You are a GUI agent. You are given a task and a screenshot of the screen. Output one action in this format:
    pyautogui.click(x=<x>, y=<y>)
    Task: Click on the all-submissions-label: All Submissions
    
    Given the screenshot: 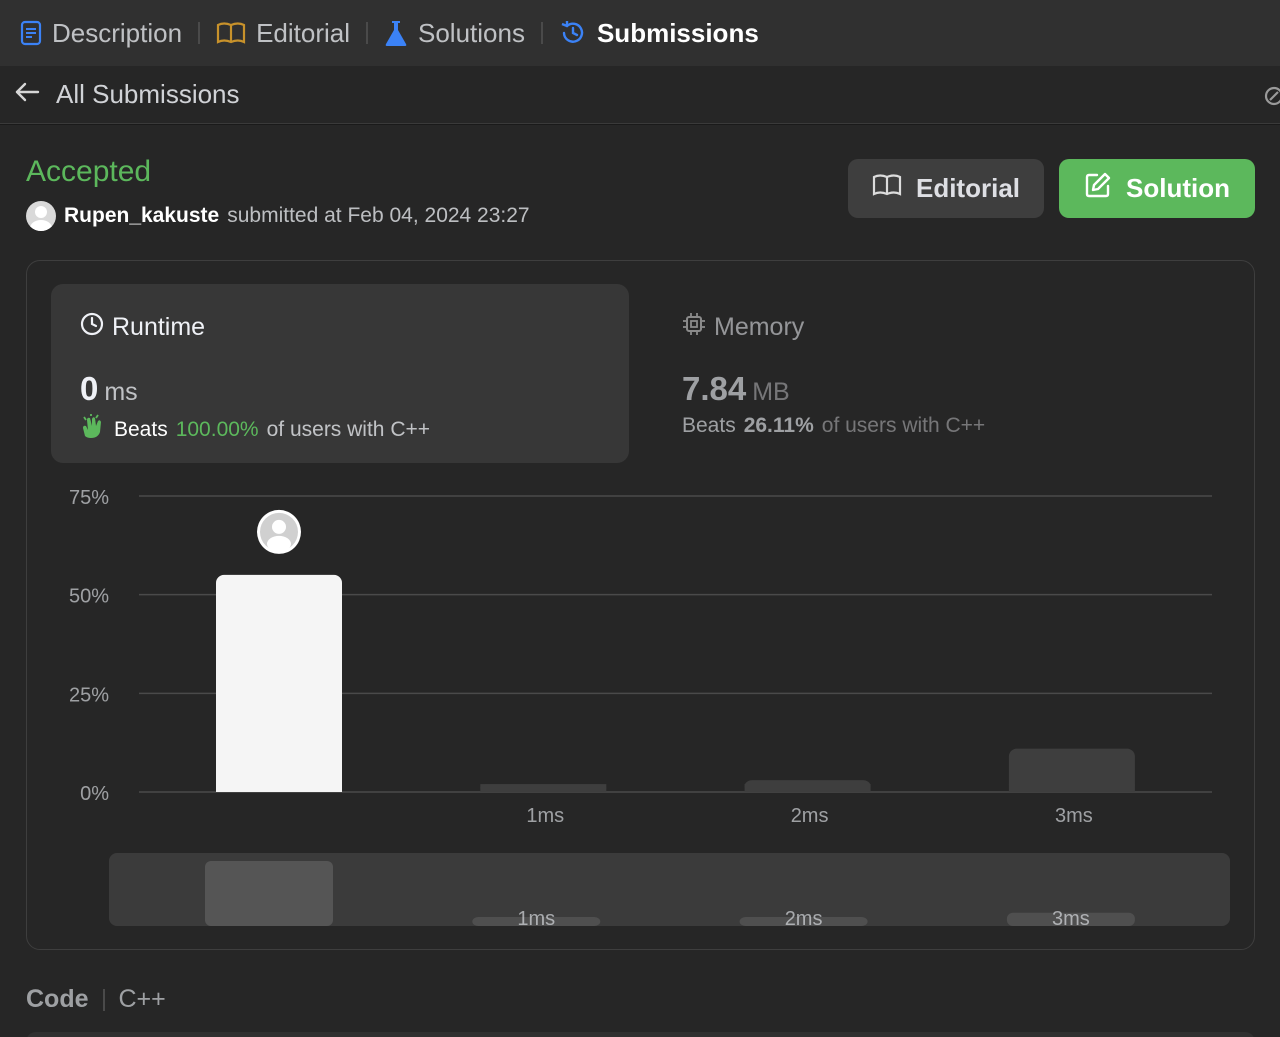 What is the action you would take?
    pyautogui.click(x=148, y=94)
    